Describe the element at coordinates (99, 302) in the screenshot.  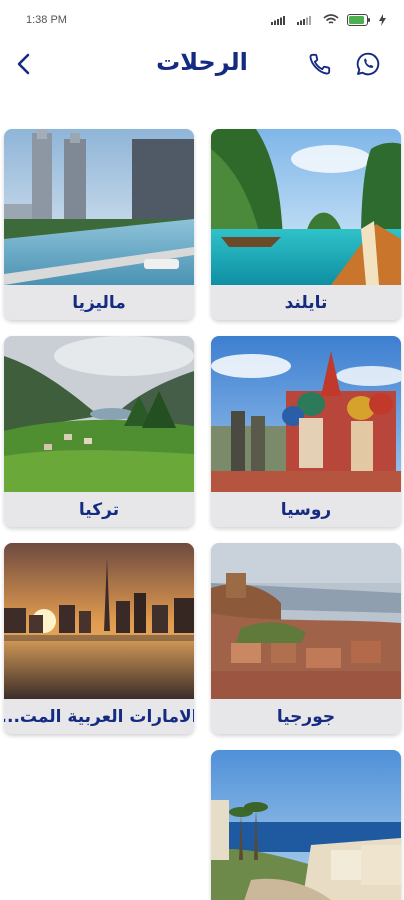
I see `destination-name: ماليزيا` at that location.